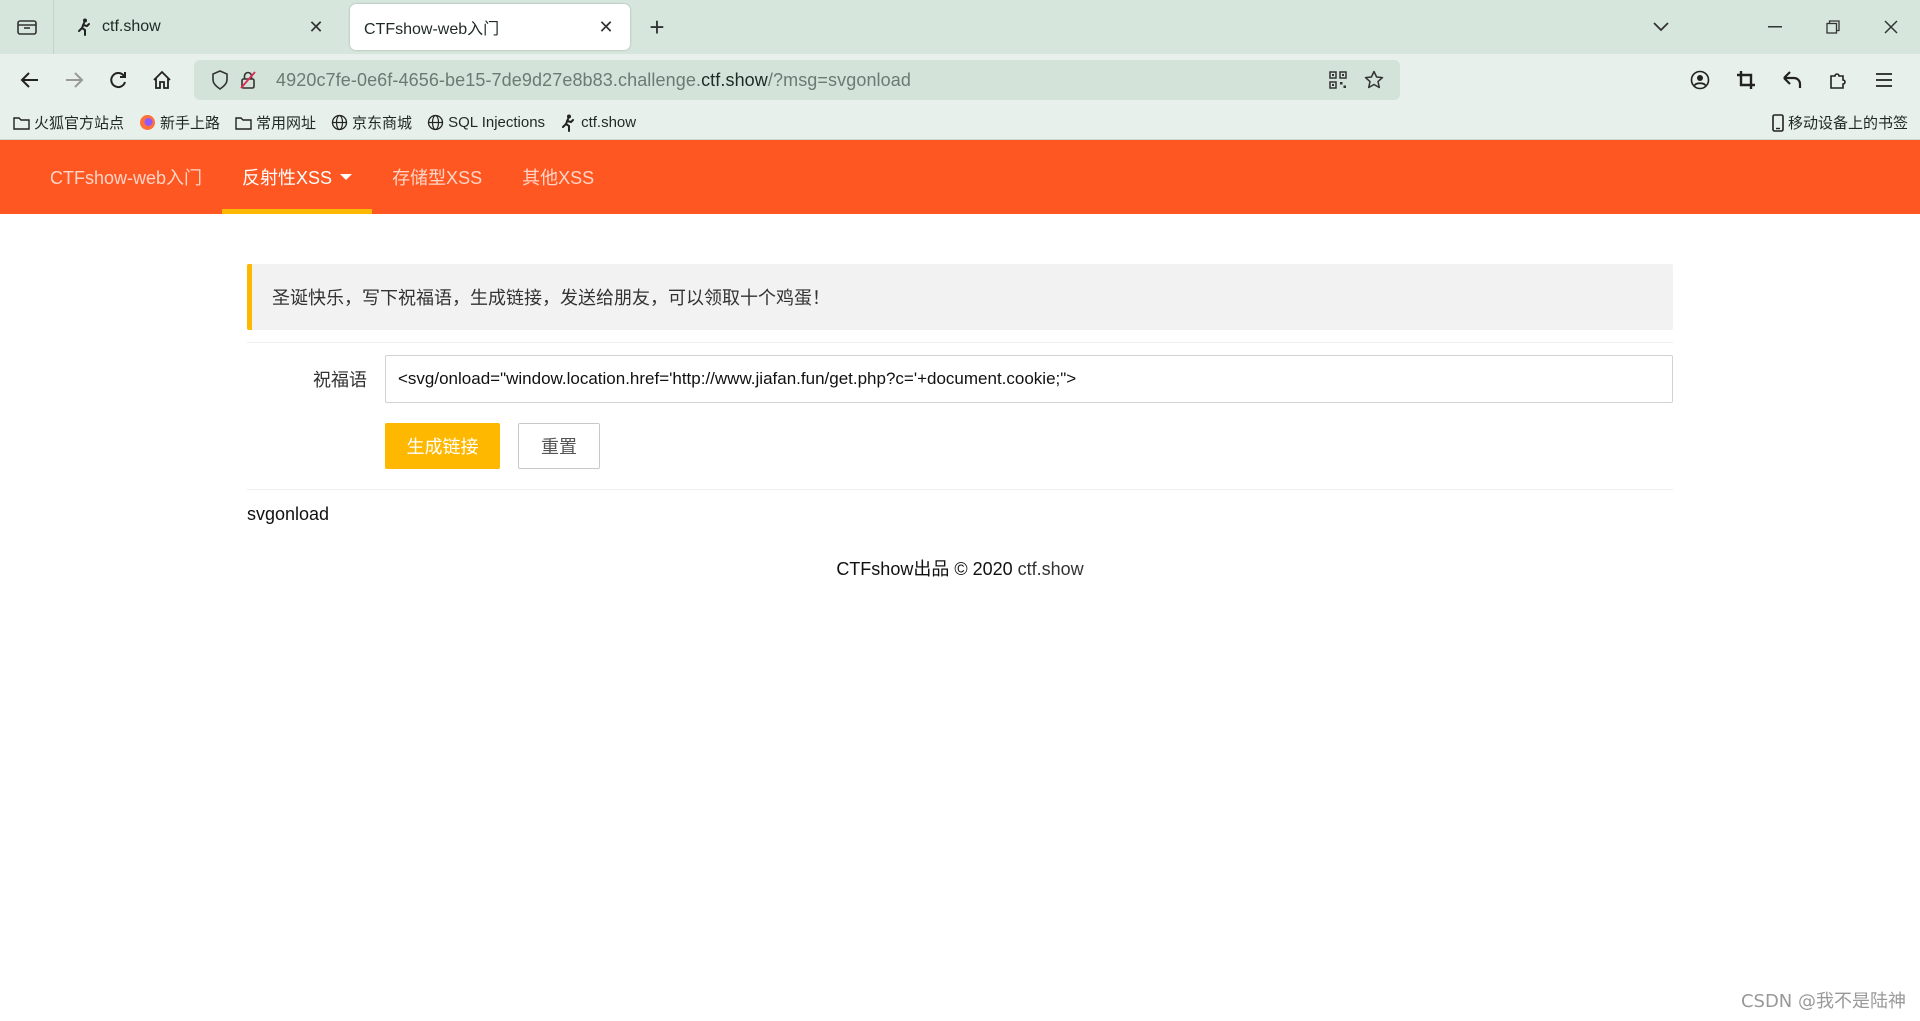  Describe the element at coordinates (960, 177) in the screenshot. I see `site-nav: CTFshow-web入门 反射性XSS 存储型XSS 其他XSS` at that location.